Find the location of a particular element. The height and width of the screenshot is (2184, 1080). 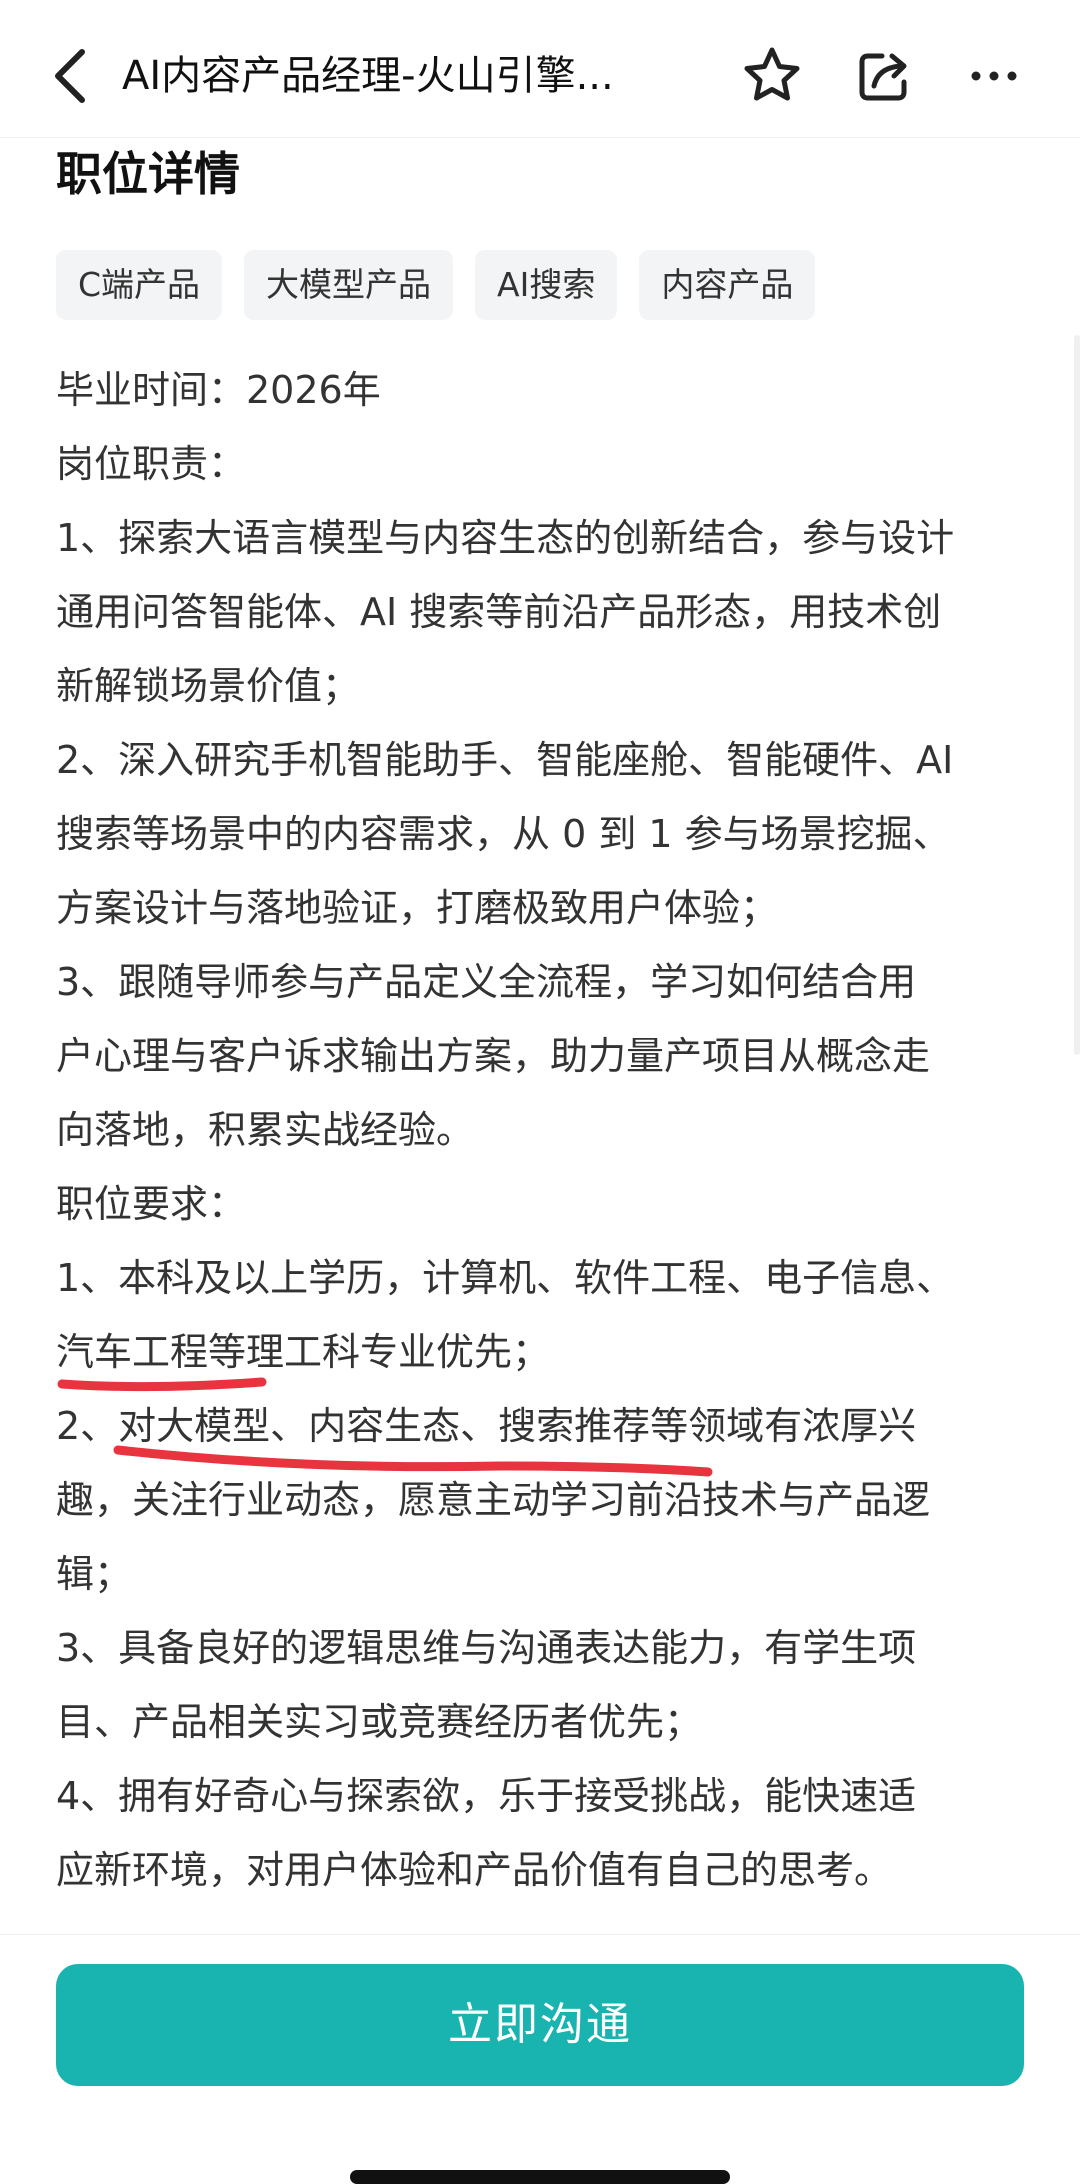

scrollbar is located at coordinates (1077, 695).